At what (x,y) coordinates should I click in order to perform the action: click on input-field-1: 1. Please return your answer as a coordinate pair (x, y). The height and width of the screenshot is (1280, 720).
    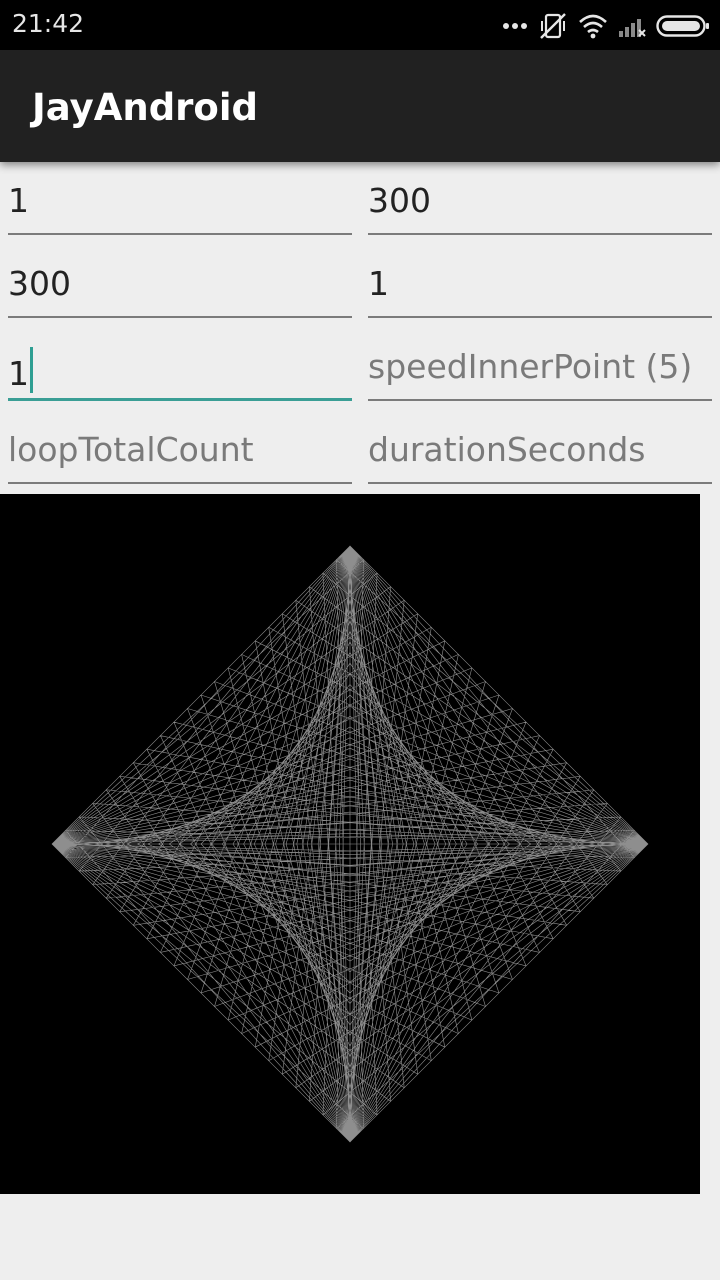
    Looking at the image, I should click on (180, 200).